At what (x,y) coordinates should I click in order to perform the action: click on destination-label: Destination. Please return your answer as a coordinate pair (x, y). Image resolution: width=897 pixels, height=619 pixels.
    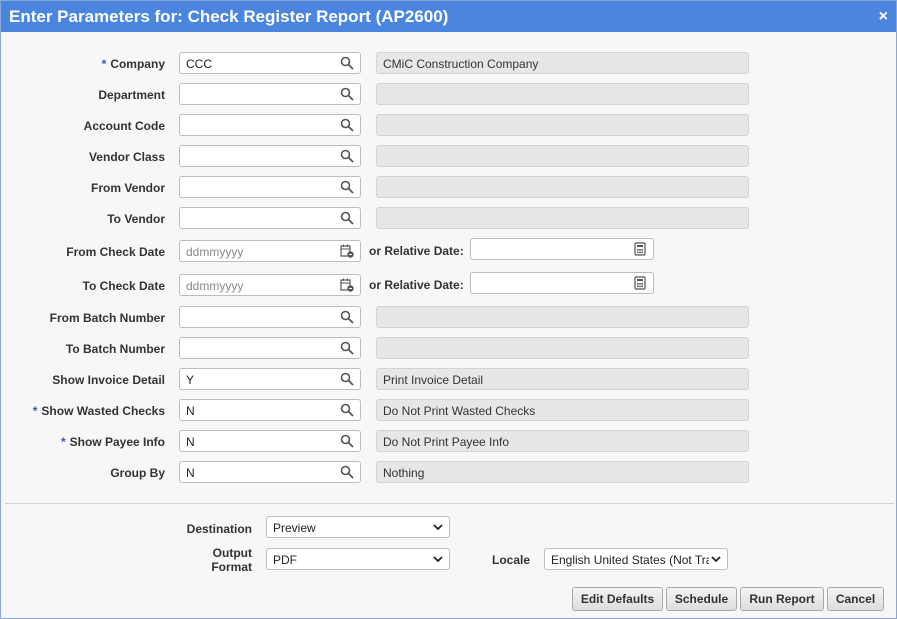
    Looking at the image, I should click on (219, 529).